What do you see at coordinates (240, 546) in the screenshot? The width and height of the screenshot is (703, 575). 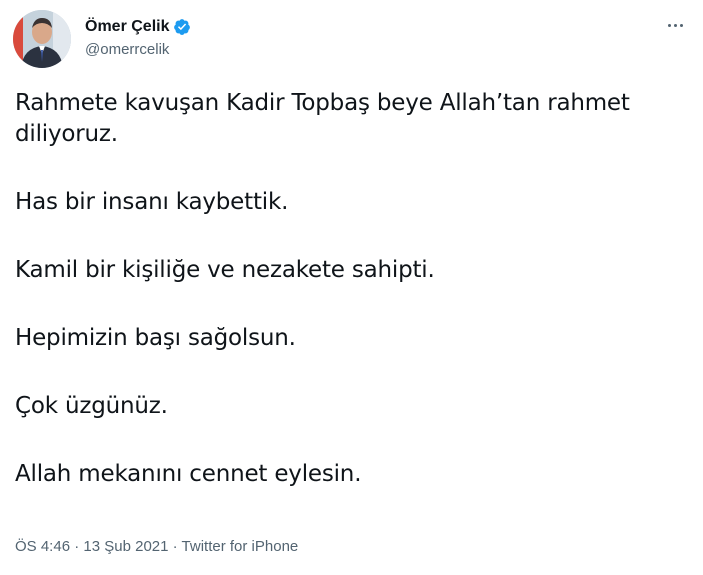 I see `tweet-source-link: Twitter for iPhone` at bounding box center [240, 546].